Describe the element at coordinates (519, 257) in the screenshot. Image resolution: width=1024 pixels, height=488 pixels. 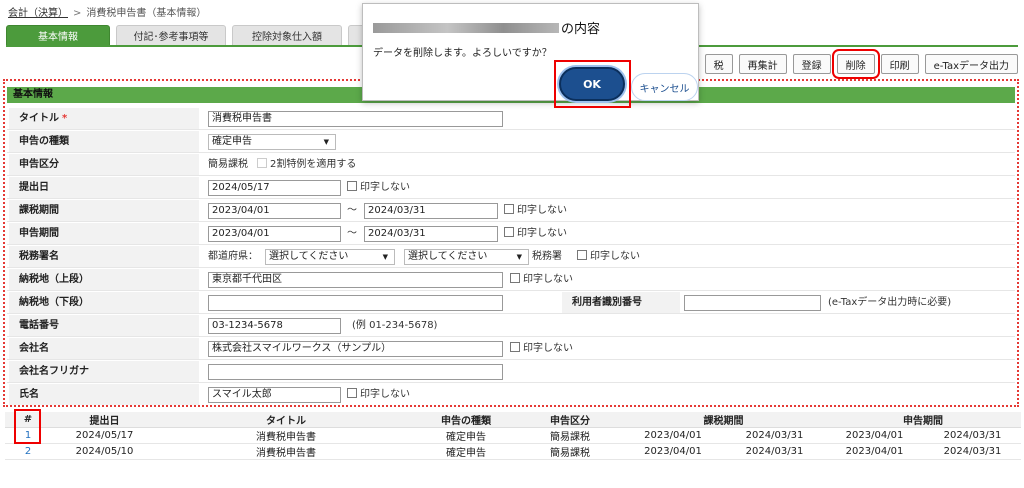
I see `chevron-down-icon: ▼` at that location.